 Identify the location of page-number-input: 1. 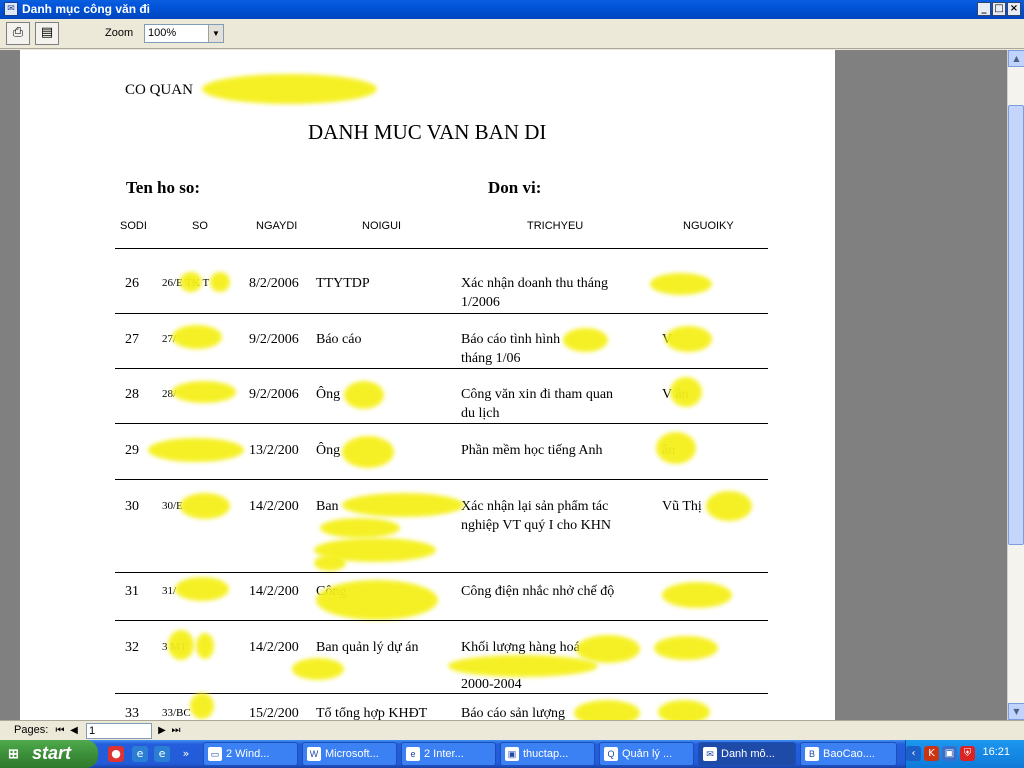
(119, 731).